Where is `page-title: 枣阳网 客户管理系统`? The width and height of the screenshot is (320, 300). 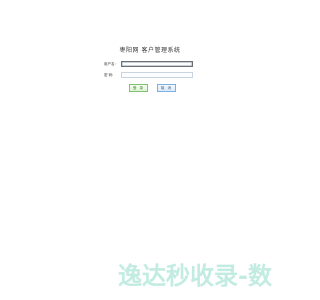 page-title: 枣阳网 客户管理系统 is located at coordinates (150, 50).